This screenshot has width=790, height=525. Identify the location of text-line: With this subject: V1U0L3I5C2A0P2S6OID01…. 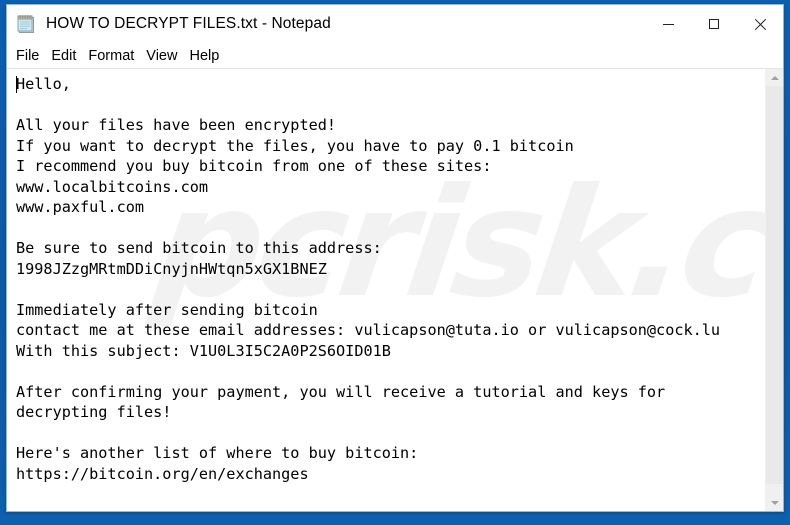
(203, 350).